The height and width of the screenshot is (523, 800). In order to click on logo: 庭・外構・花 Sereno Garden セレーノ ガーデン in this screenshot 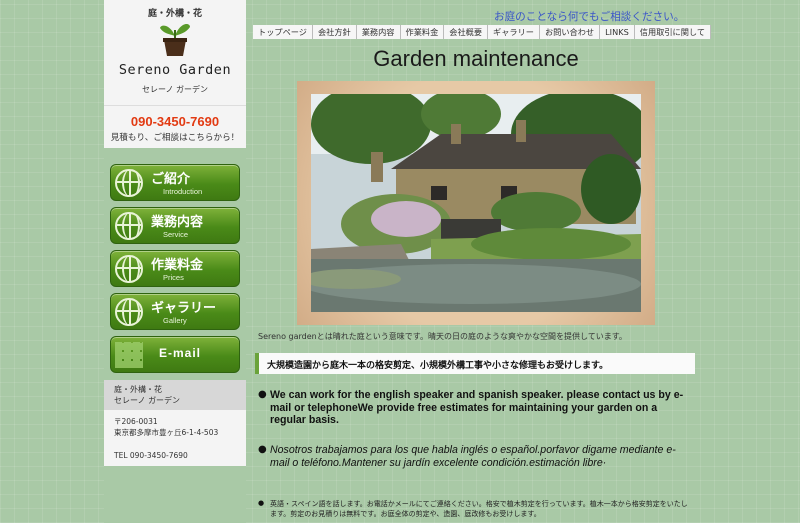, I will do `click(175, 53)`.